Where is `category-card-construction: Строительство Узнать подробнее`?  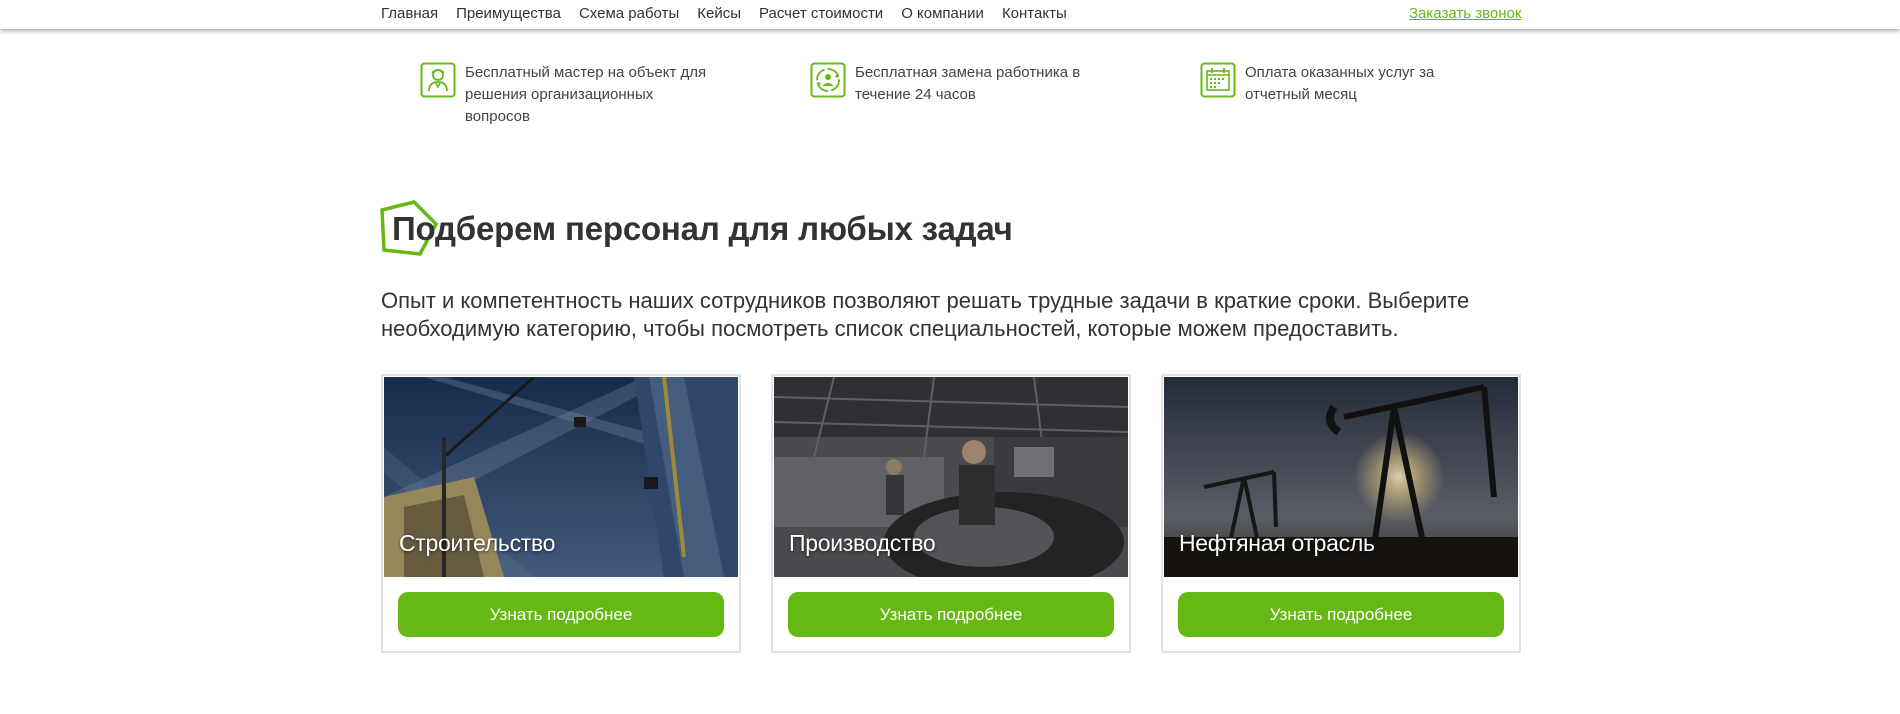
category-card-construction: Строительство Узнать подробнее is located at coordinates (561, 513).